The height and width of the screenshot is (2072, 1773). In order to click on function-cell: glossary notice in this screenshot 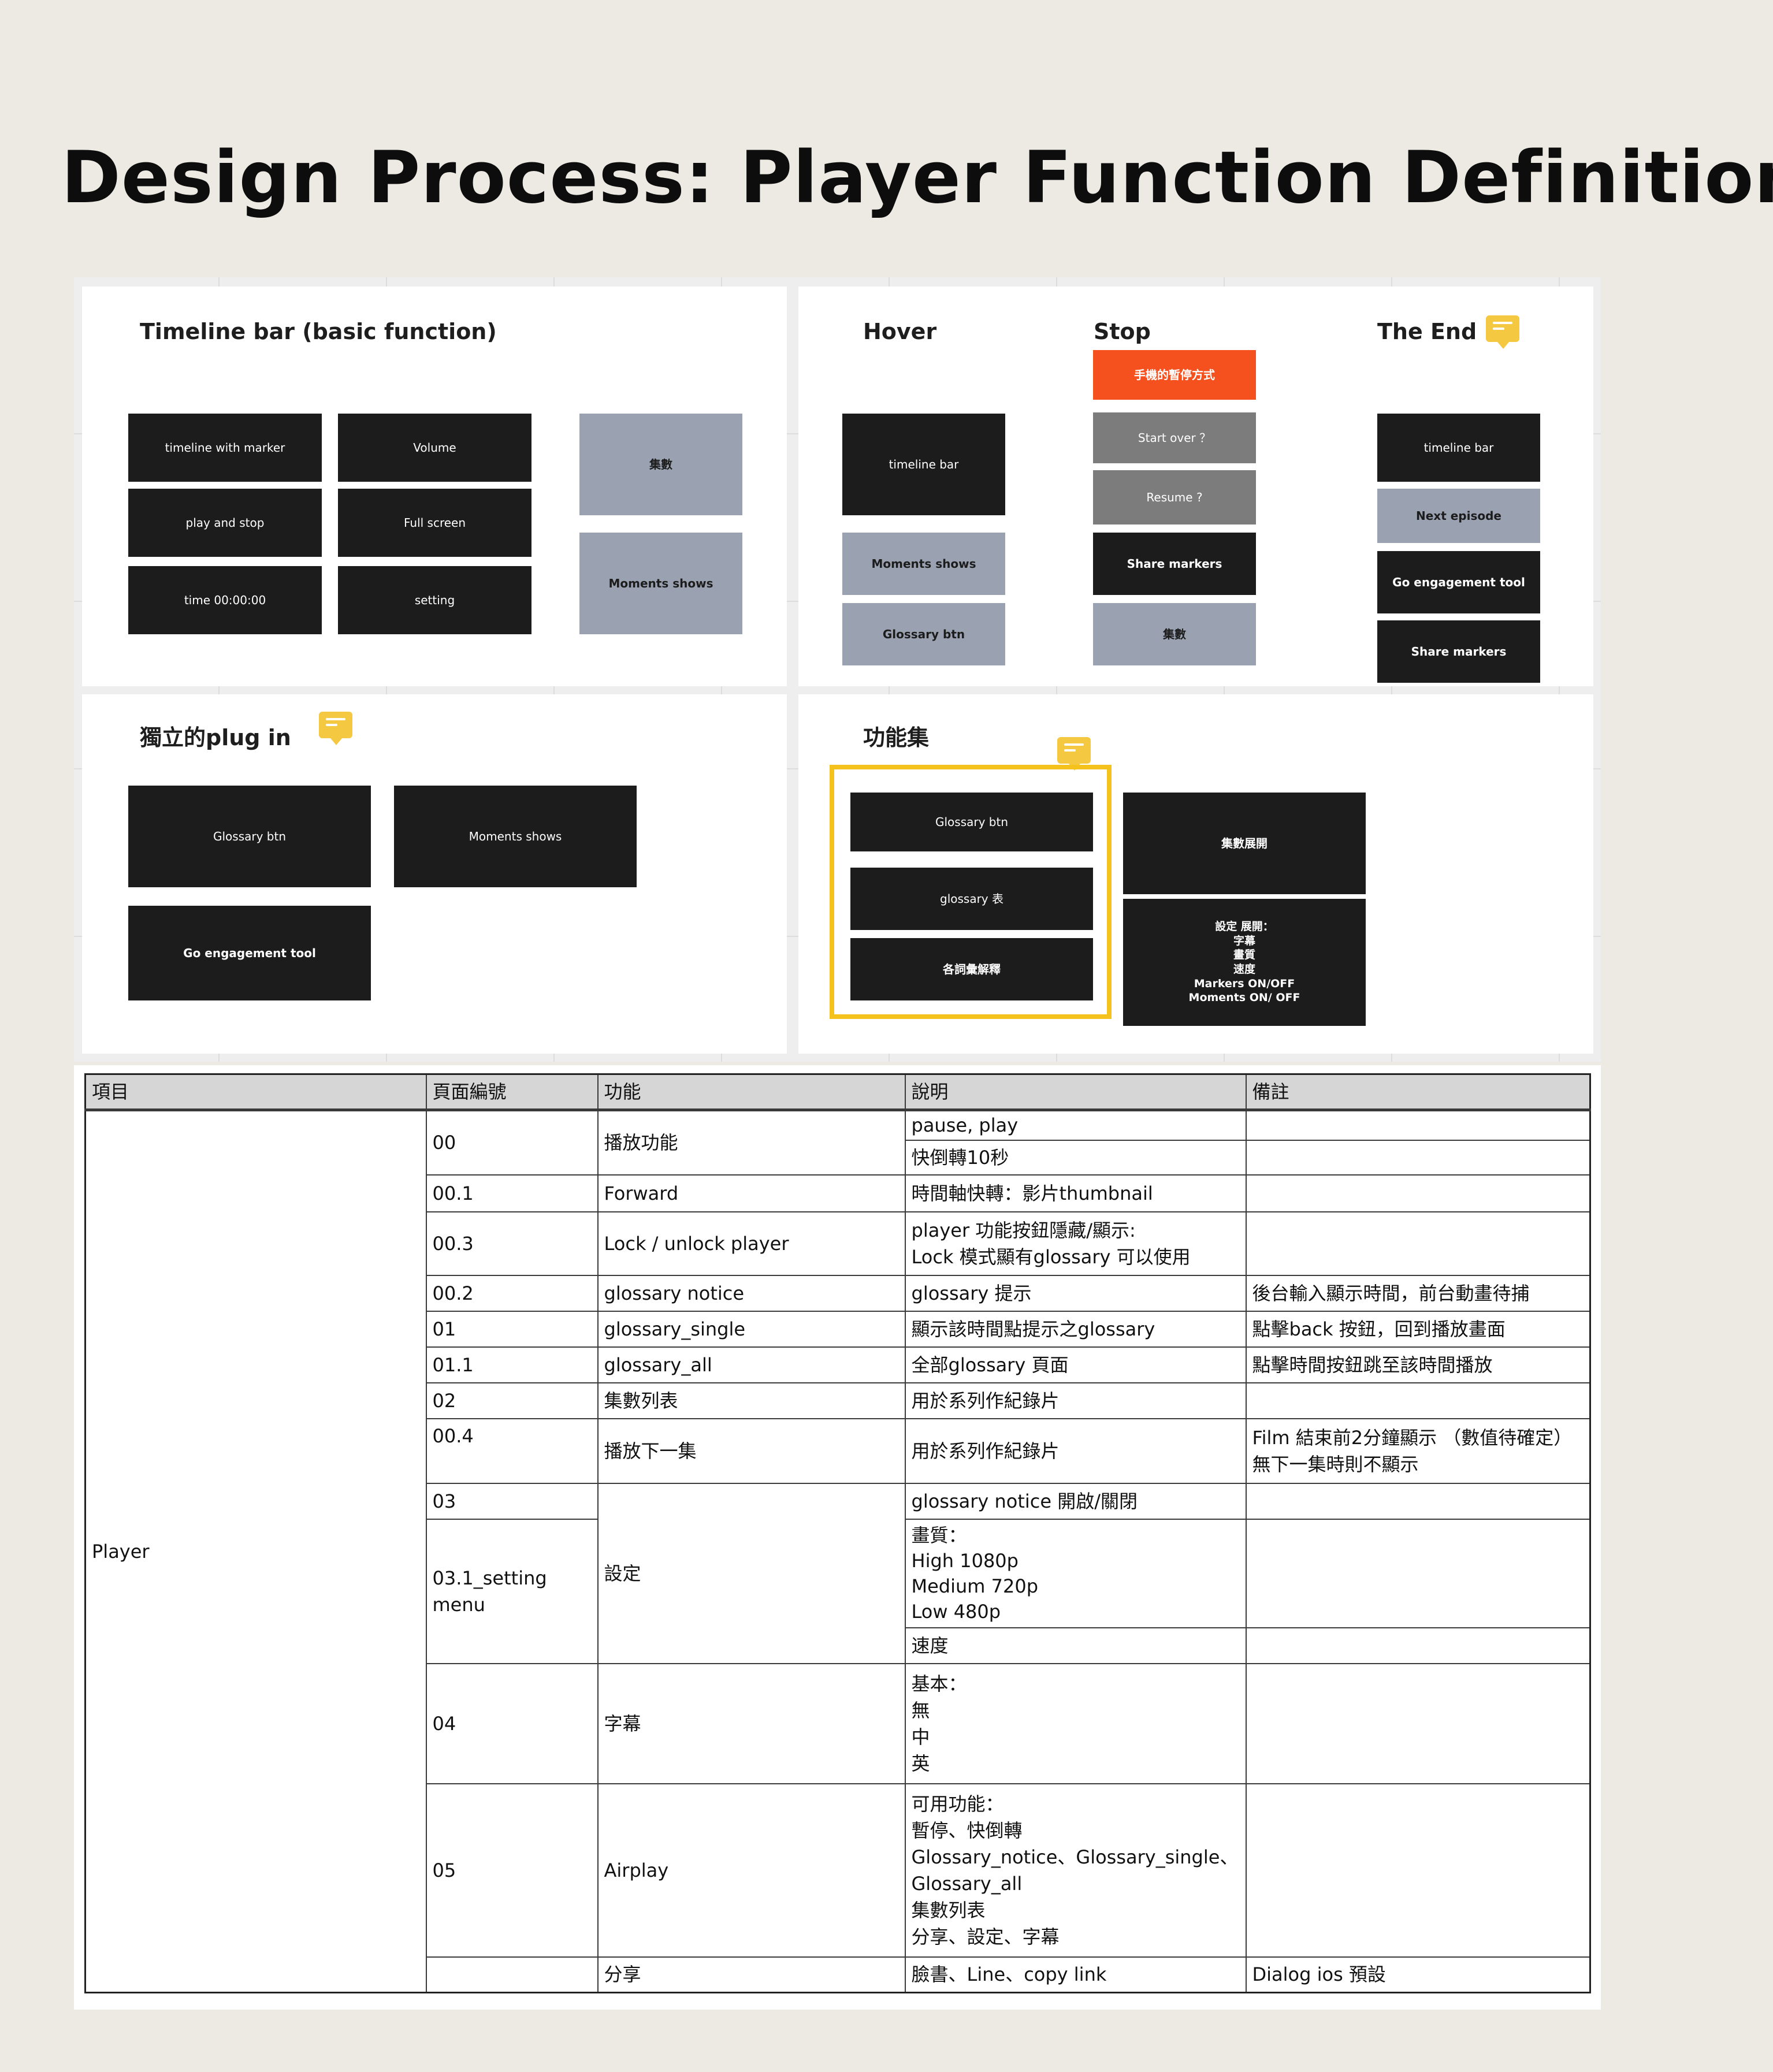, I will do `click(751, 1293)`.